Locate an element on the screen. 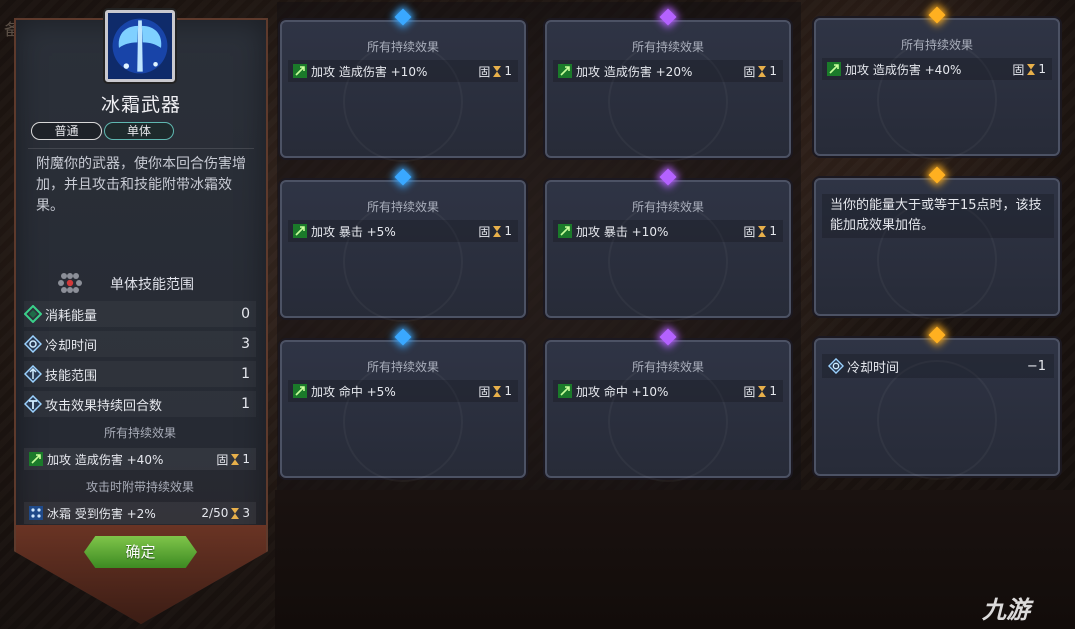 The width and height of the screenshot is (1075, 629). upgrade-card-3-1: 所有持续效果 加攻 命中 +5% 固1 is located at coordinates (403, 405).